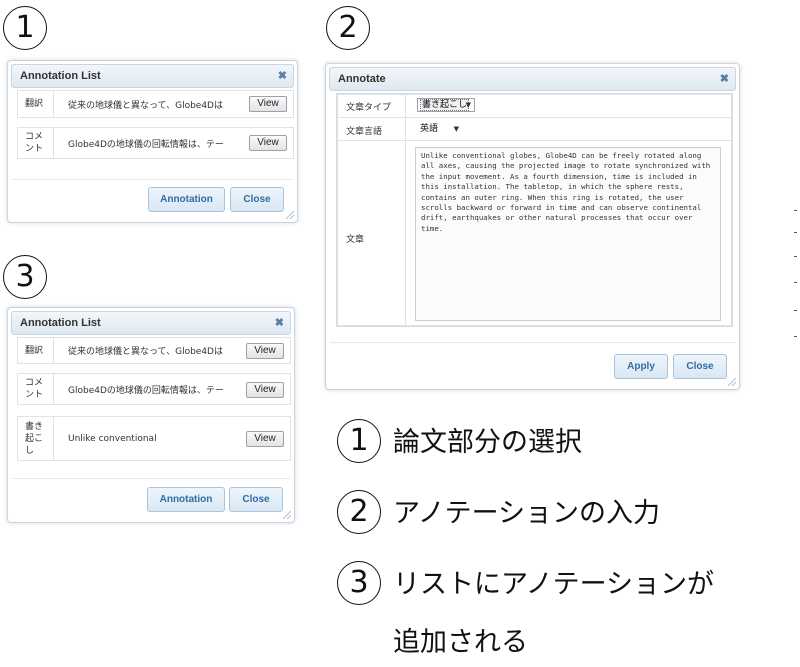 The height and width of the screenshot is (667, 800). I want to click on legend-step-3-badge: 3, so click(359, 583).